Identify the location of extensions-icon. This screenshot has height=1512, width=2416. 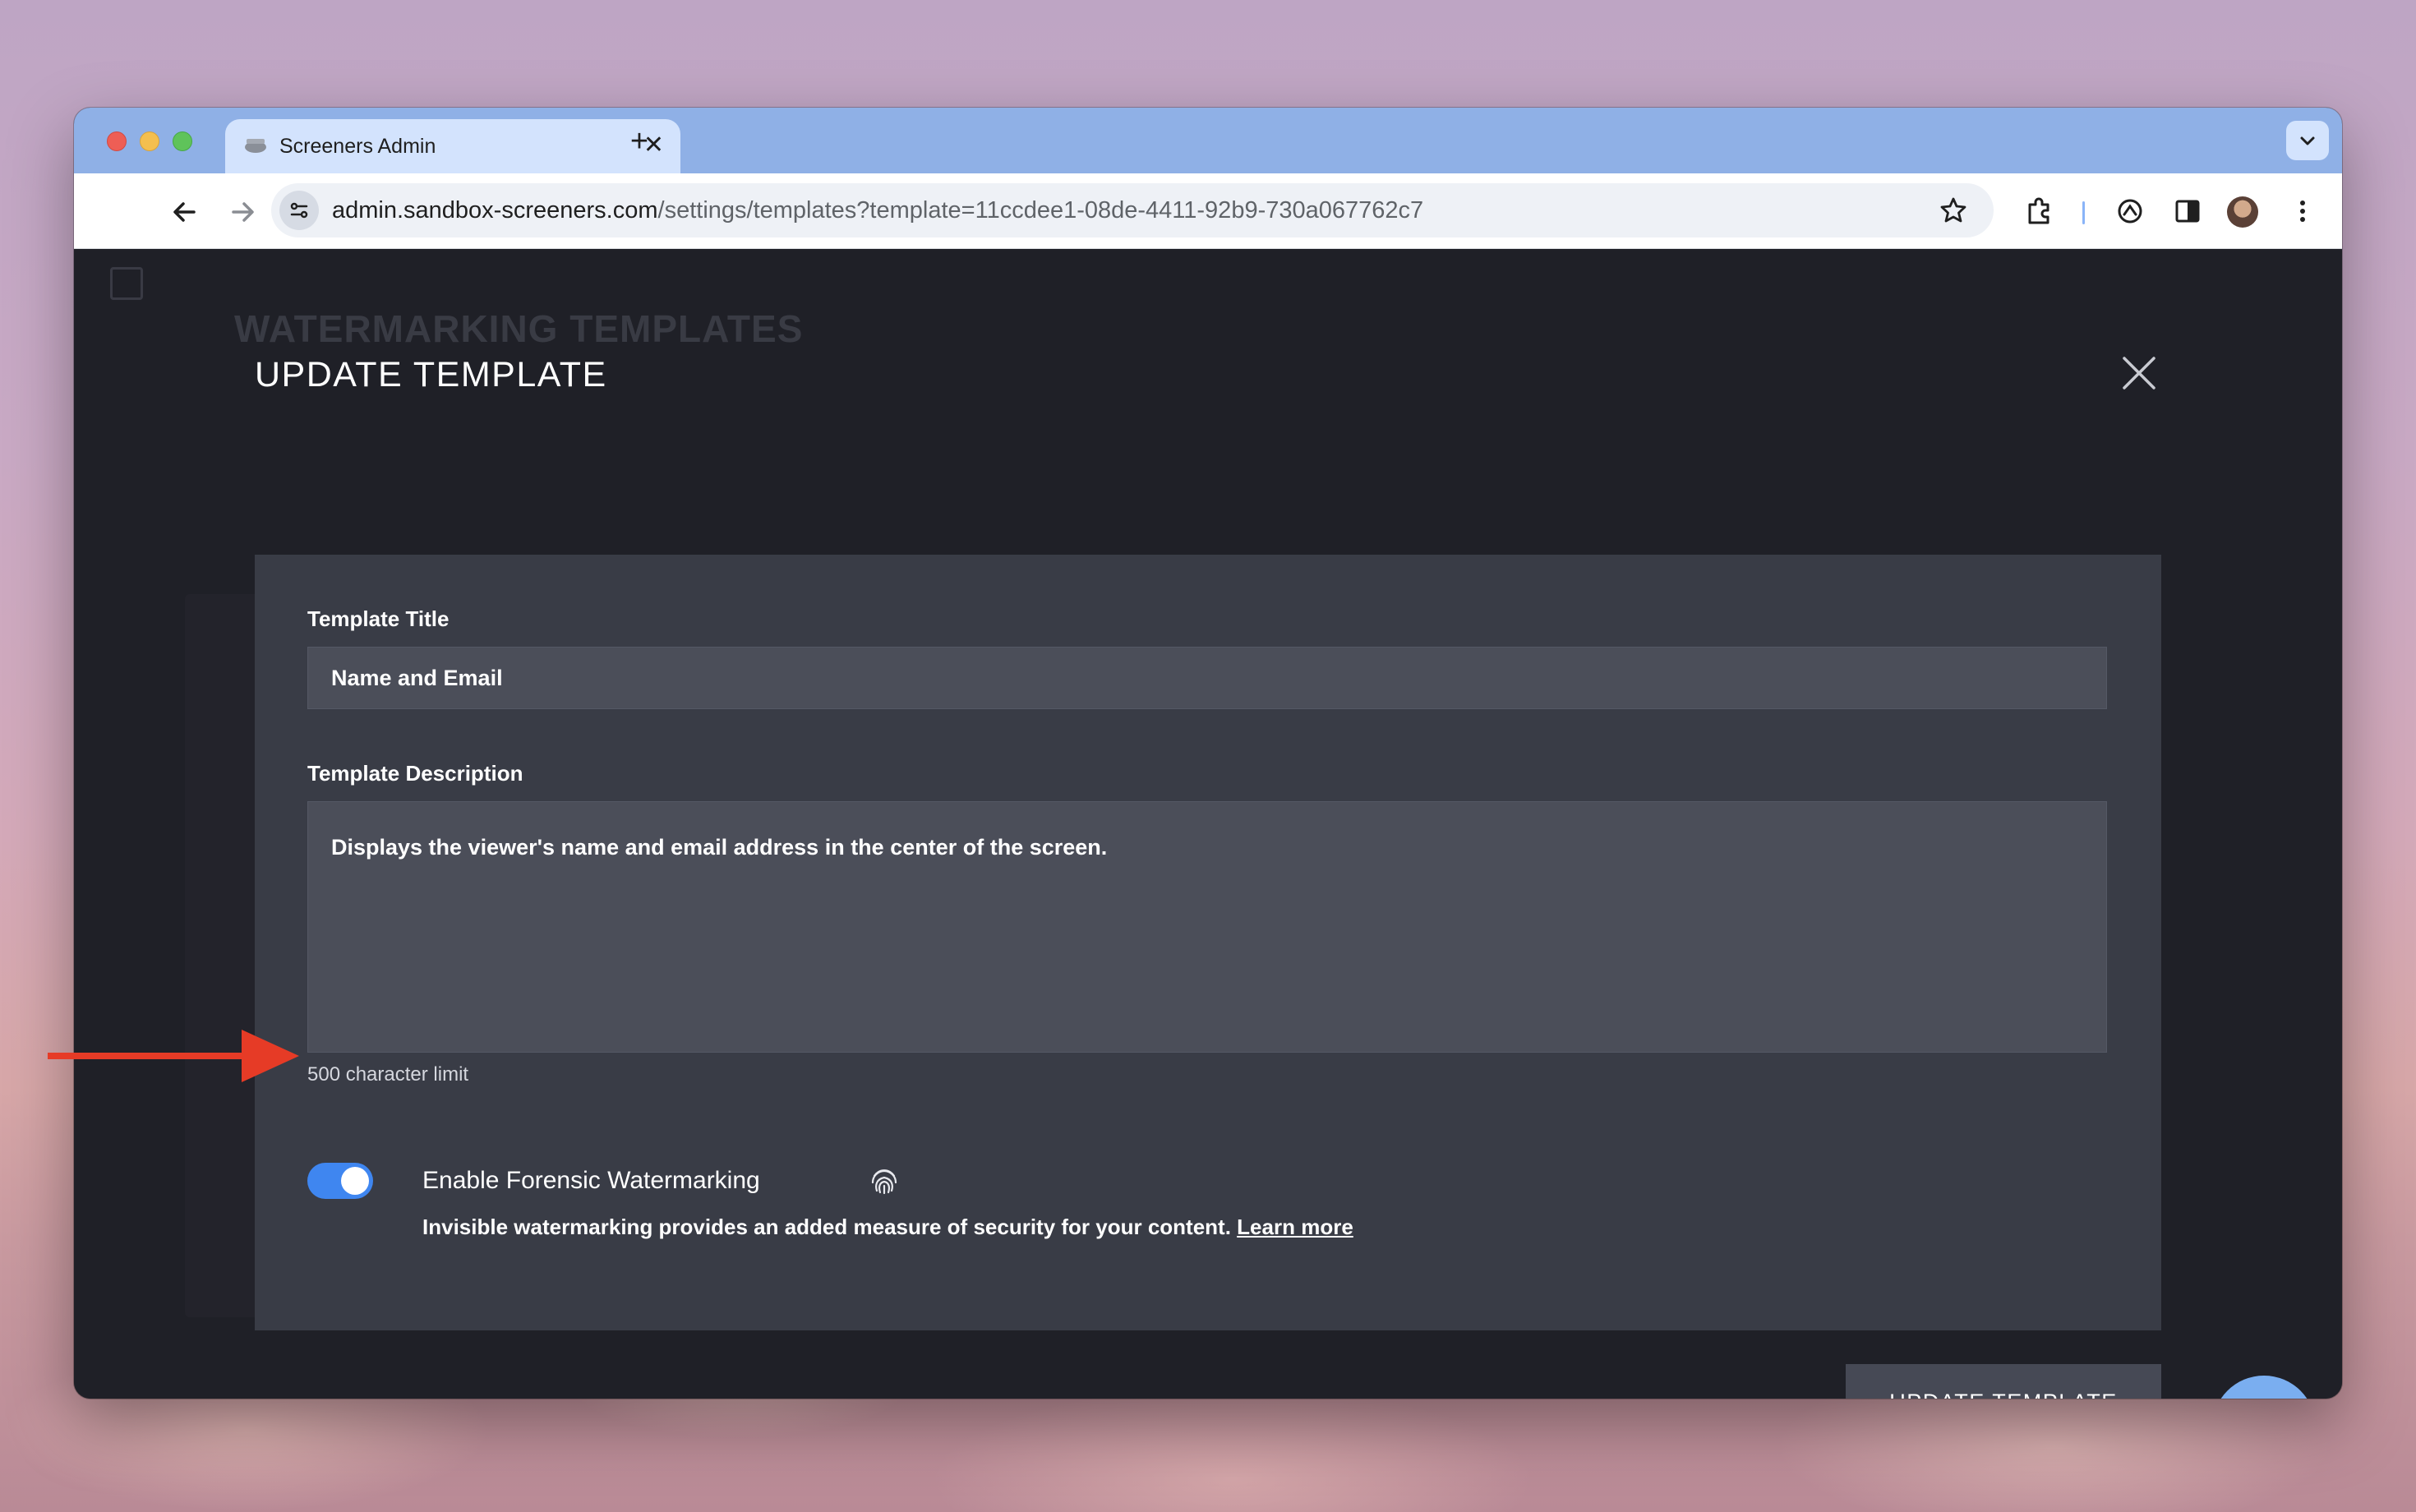
(2040, 211).